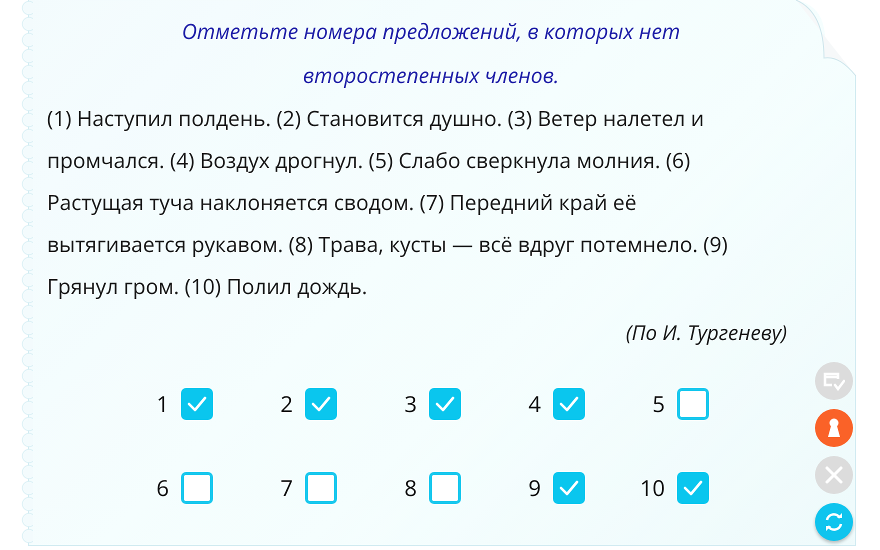 Image resolution: width=880 pixels, height=550 pixels. What do you see at coordinates (286, 488) in the screenshot?
I see `sentence-number: 7` at bounding box center [286, 488].